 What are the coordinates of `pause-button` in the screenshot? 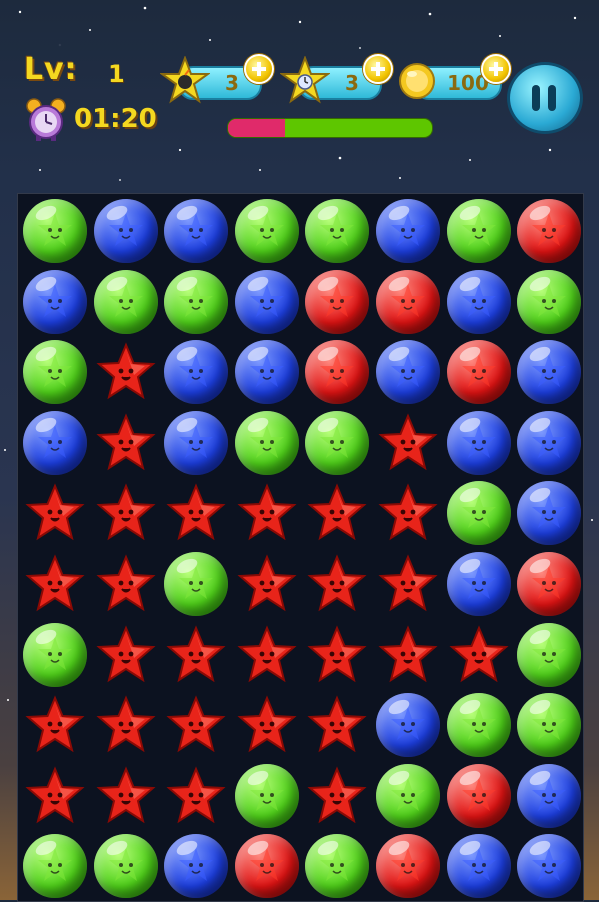 It's located at (545, 98).